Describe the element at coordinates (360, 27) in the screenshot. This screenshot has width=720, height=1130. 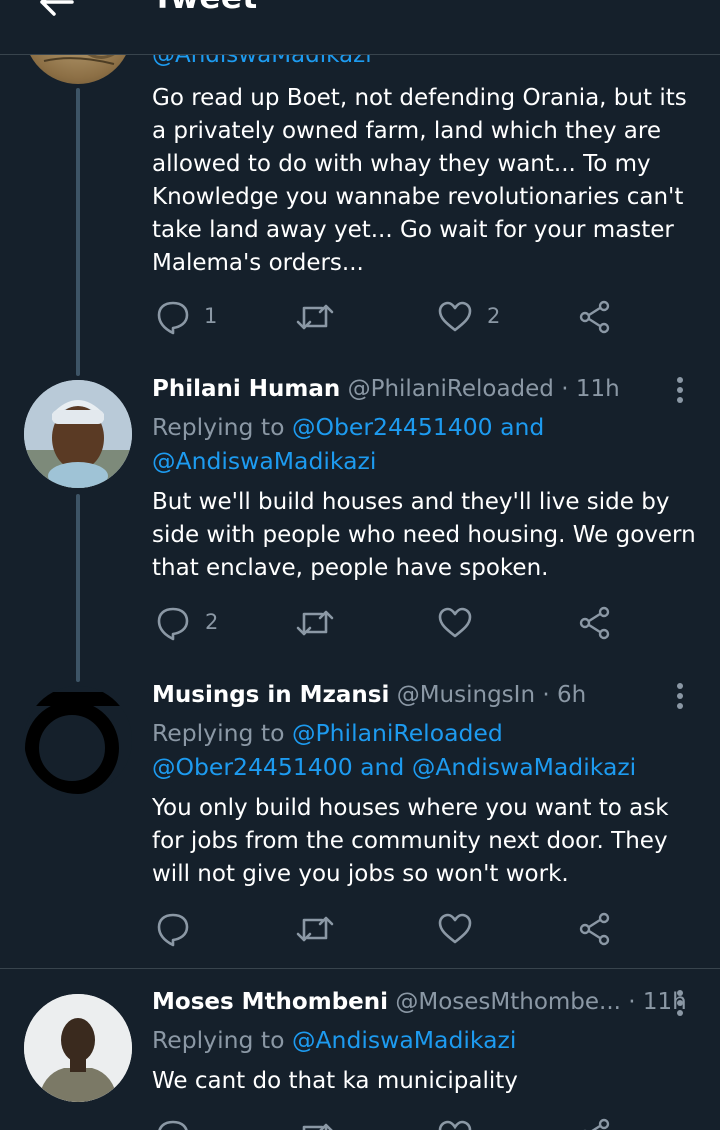
I see `top-bar: Tweet` at that location.